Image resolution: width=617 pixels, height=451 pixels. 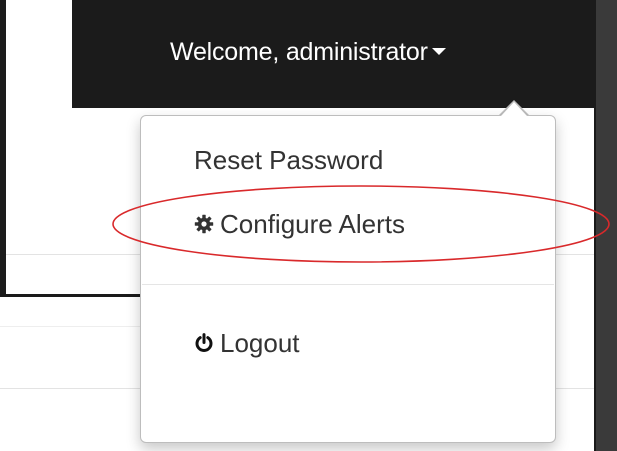 What do you see at coordinates (299, 52) in the screenshot?
I see `user-menu-label: Welcome, administrator` at bounding box center [299, 52].